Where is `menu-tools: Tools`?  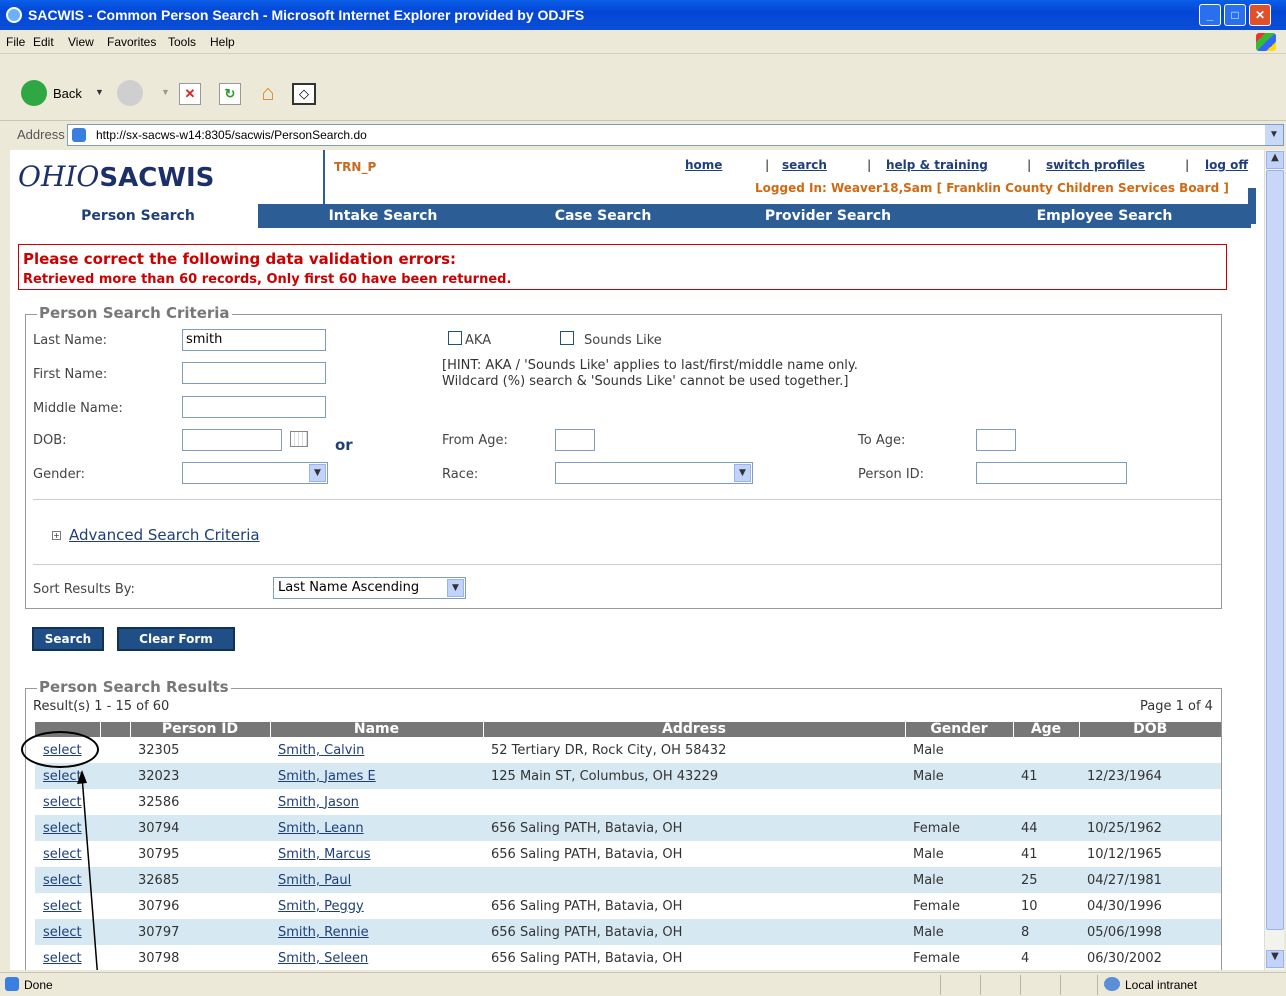
menu-tools: Tools is located at coordinates (182, 42).